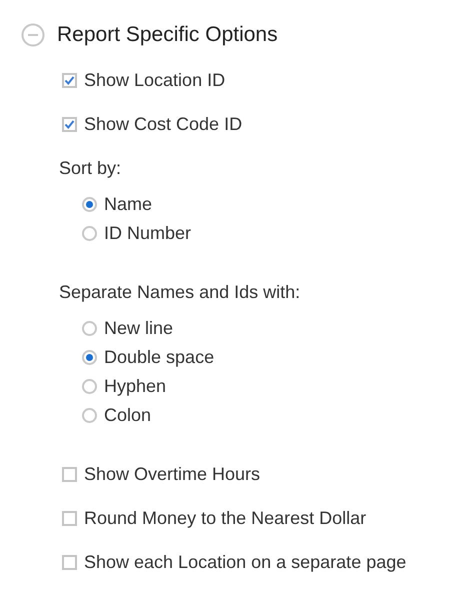  I want to click on collapse-icon, so click(33, 35).